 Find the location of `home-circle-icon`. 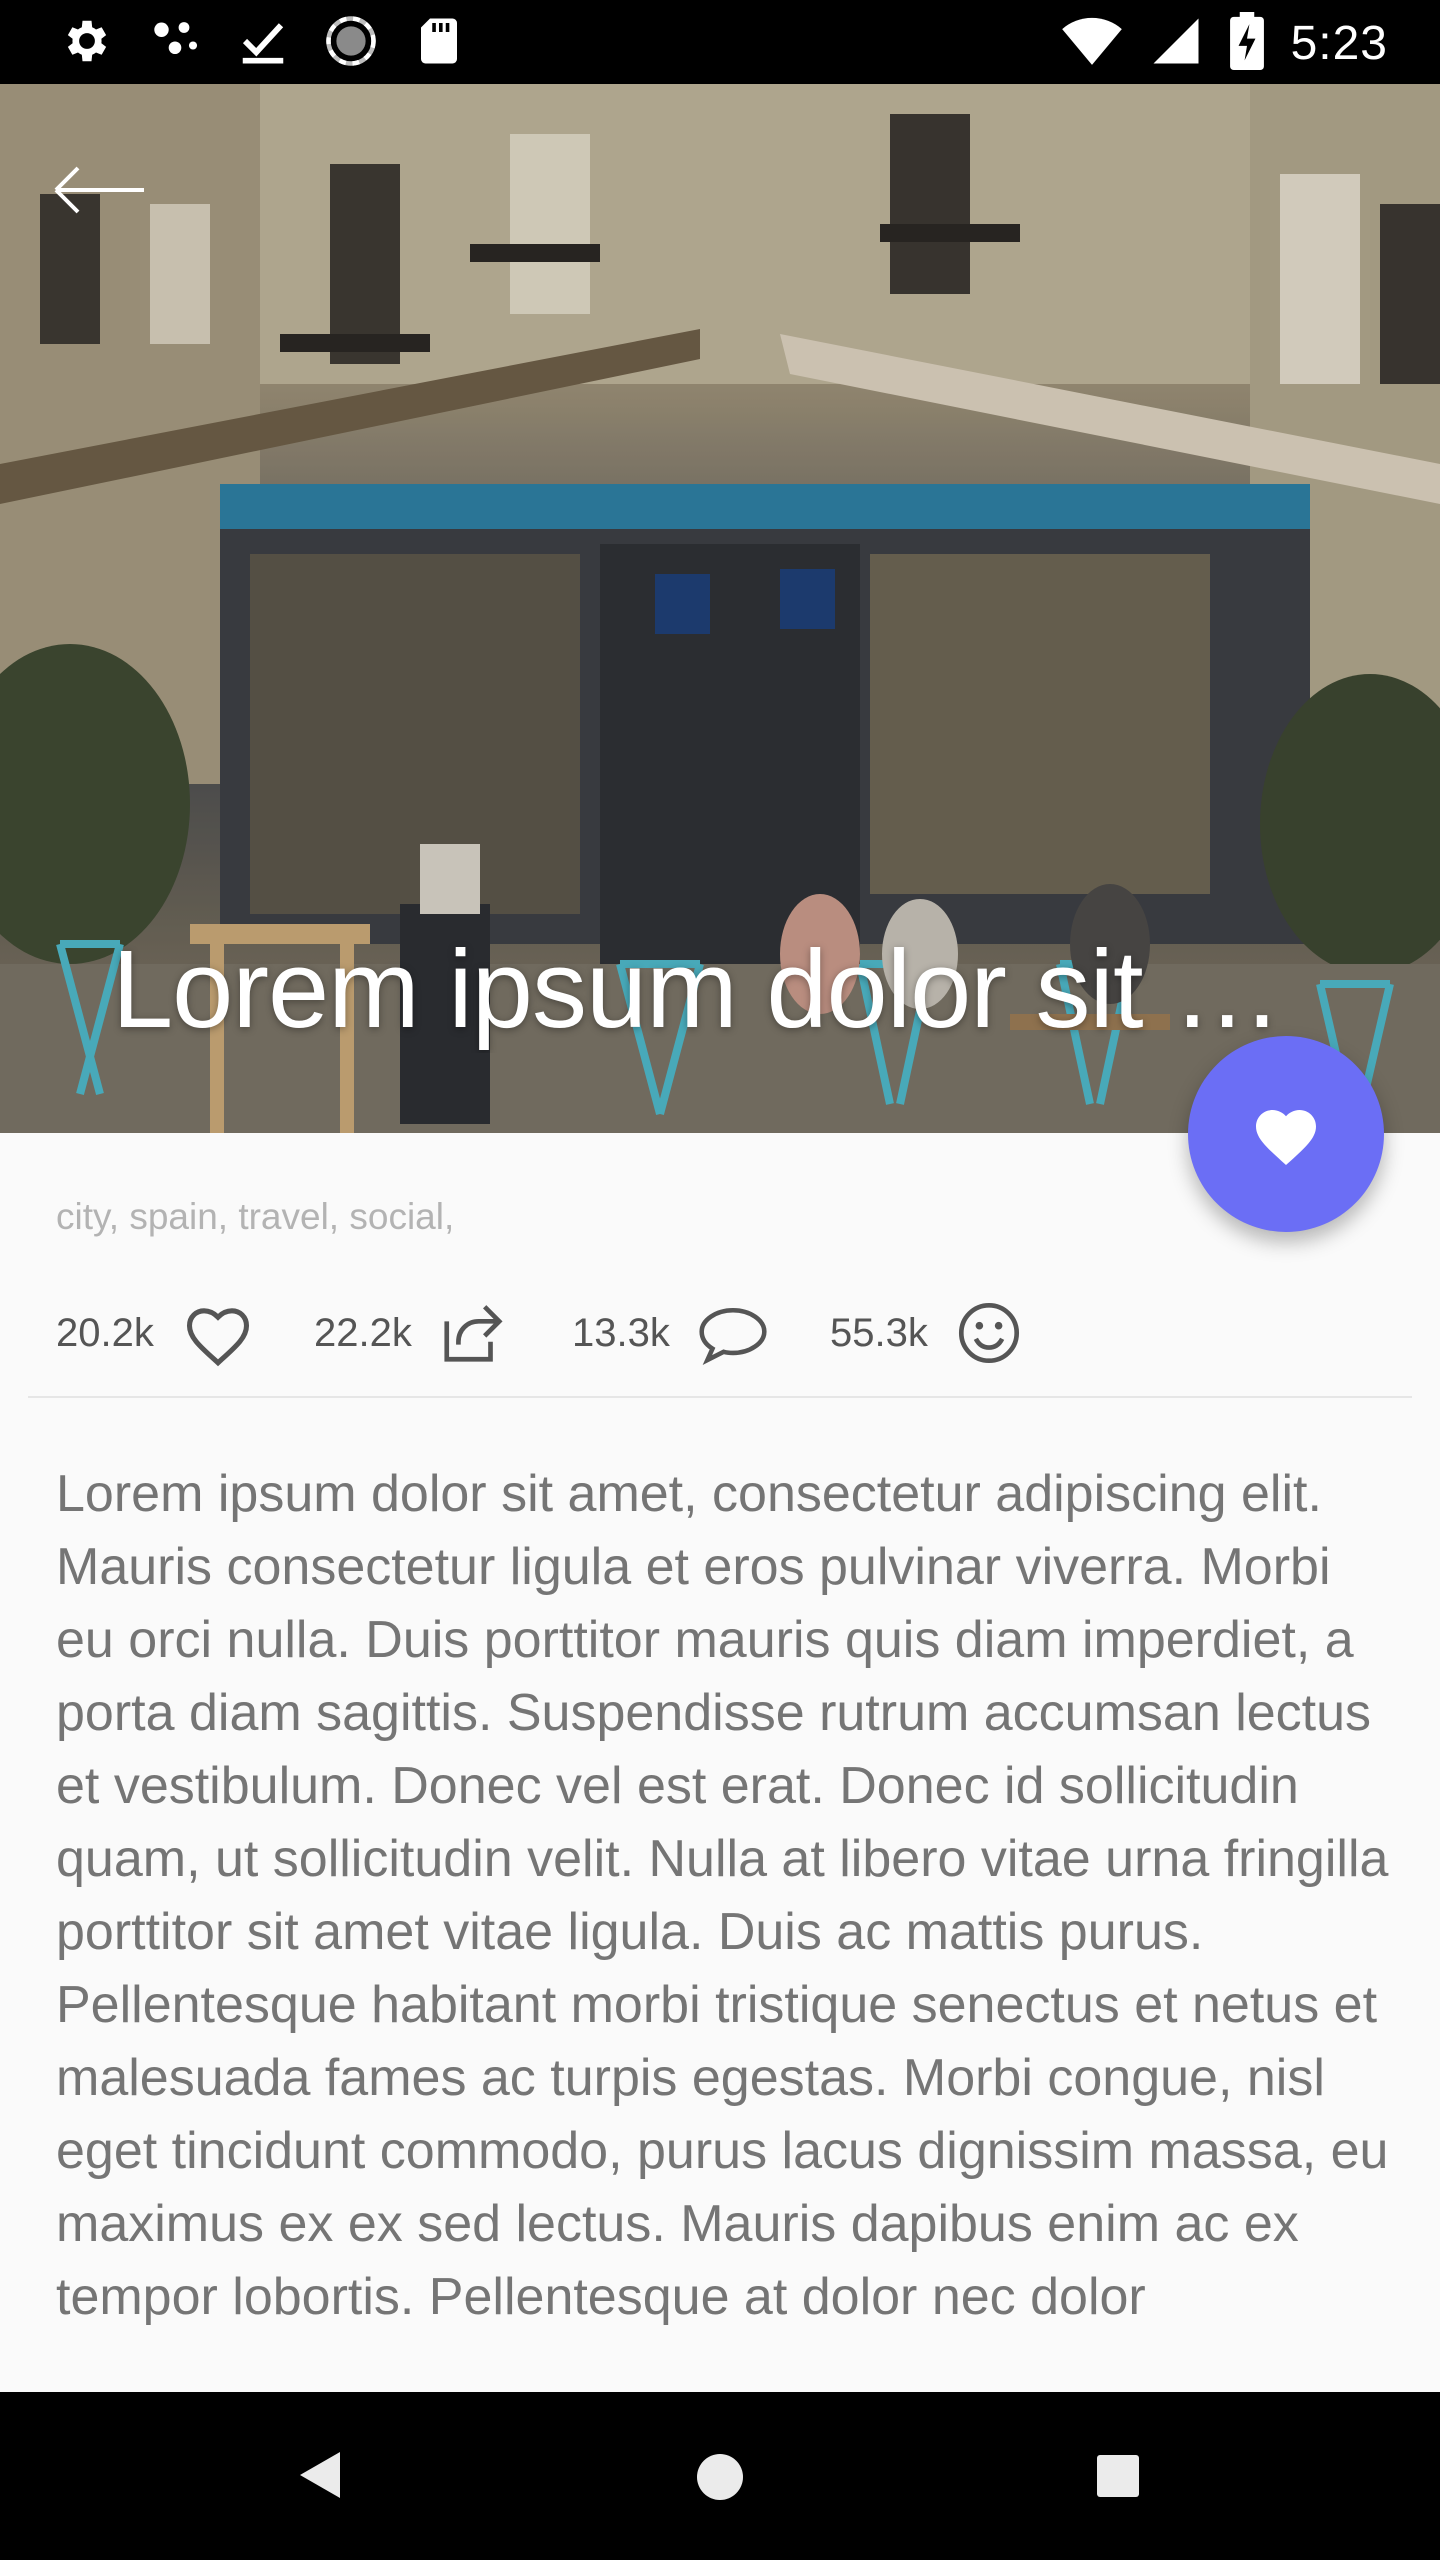

home-circle-icon is located at coordinates (720, 2477).